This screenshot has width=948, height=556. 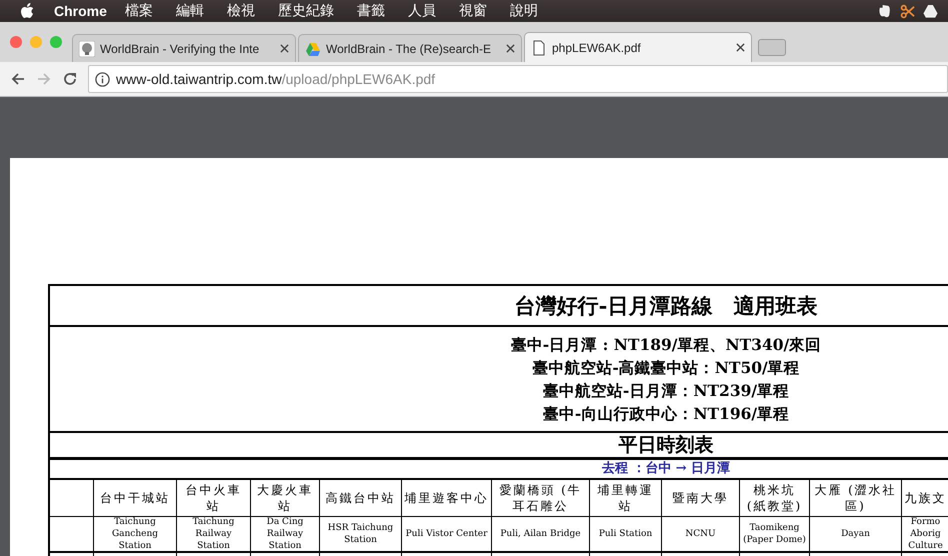 What do you see at coordinates (539, 48) in the screenshot?
I see `document-icon` at bounding box center [539, 48].